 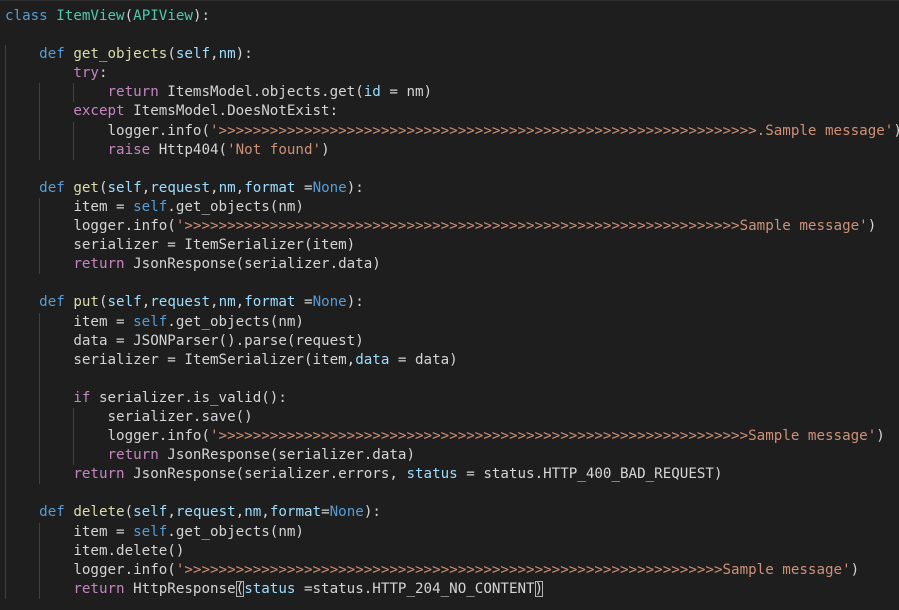 I want to click on code-token: ItemsModel.DoesNotExist:, so click(x=231, y=111).